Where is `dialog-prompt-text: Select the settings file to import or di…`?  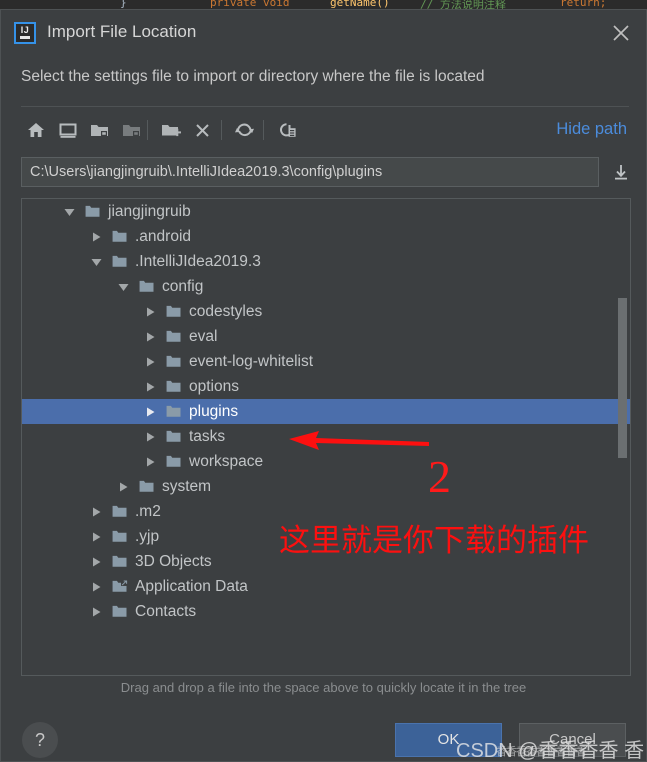
dialog-prompt-text: Select the settings file to import or di… is located at coordinates (253, 76).